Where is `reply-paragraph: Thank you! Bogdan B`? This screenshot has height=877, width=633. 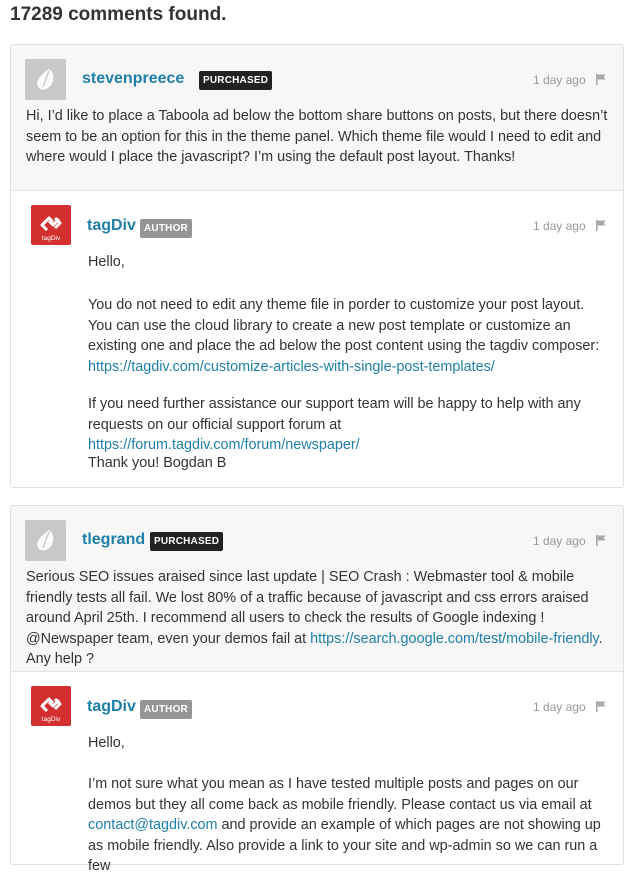 reply-paragraph: Thank you! Bogdan B is located at coordinates (157, 463).